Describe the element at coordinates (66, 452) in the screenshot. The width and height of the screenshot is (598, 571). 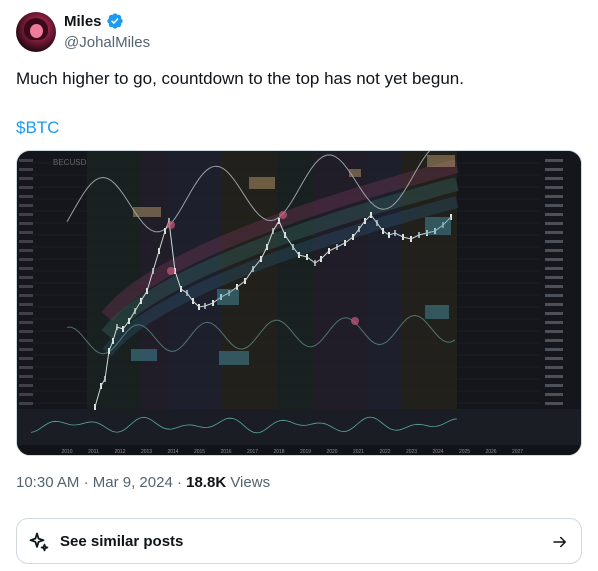
I see `chart-x-tick-label: 2010` at that location.